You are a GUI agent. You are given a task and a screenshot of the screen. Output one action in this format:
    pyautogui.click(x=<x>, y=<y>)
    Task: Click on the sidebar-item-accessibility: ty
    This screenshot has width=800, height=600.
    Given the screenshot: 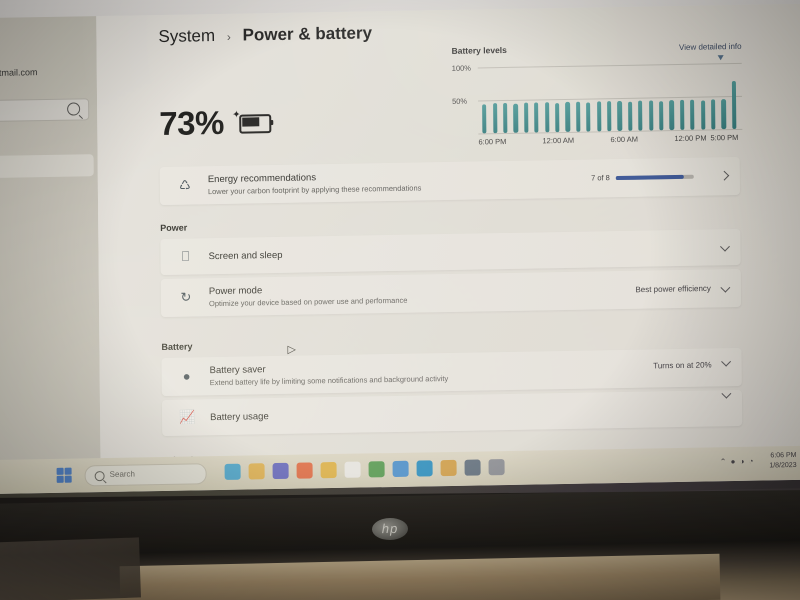 What is the action you would take?
    pyautogui.click(x=51, y=362)
    